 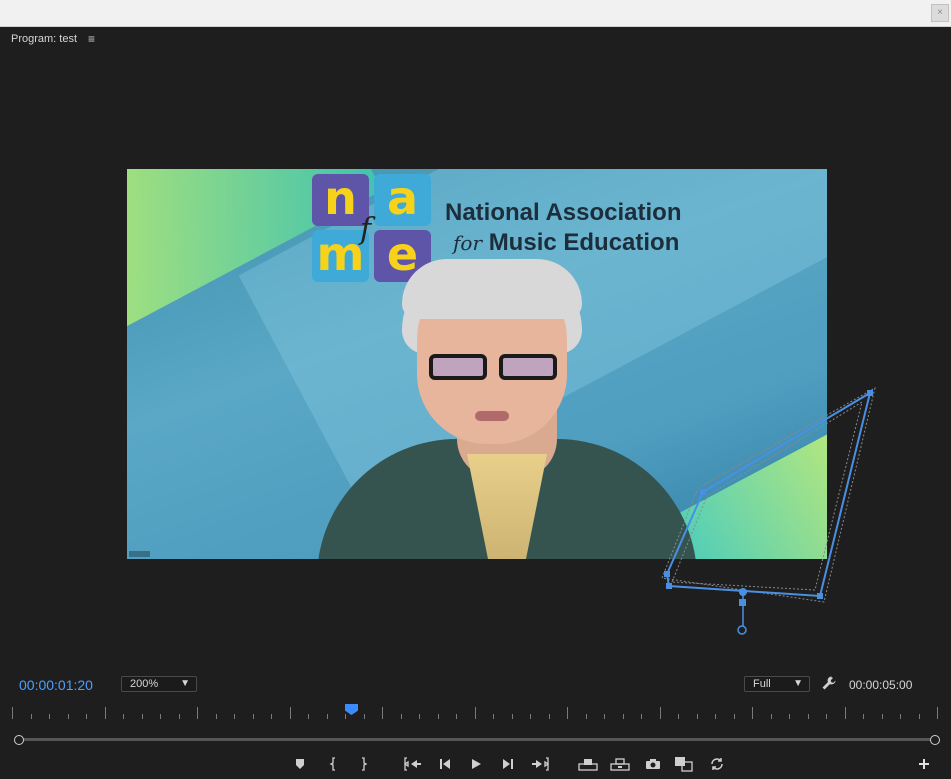 What do you see at coordinates (742, 602) in the screenshot?
I see `mask-feather-handle` at bounding box center [742, 602].